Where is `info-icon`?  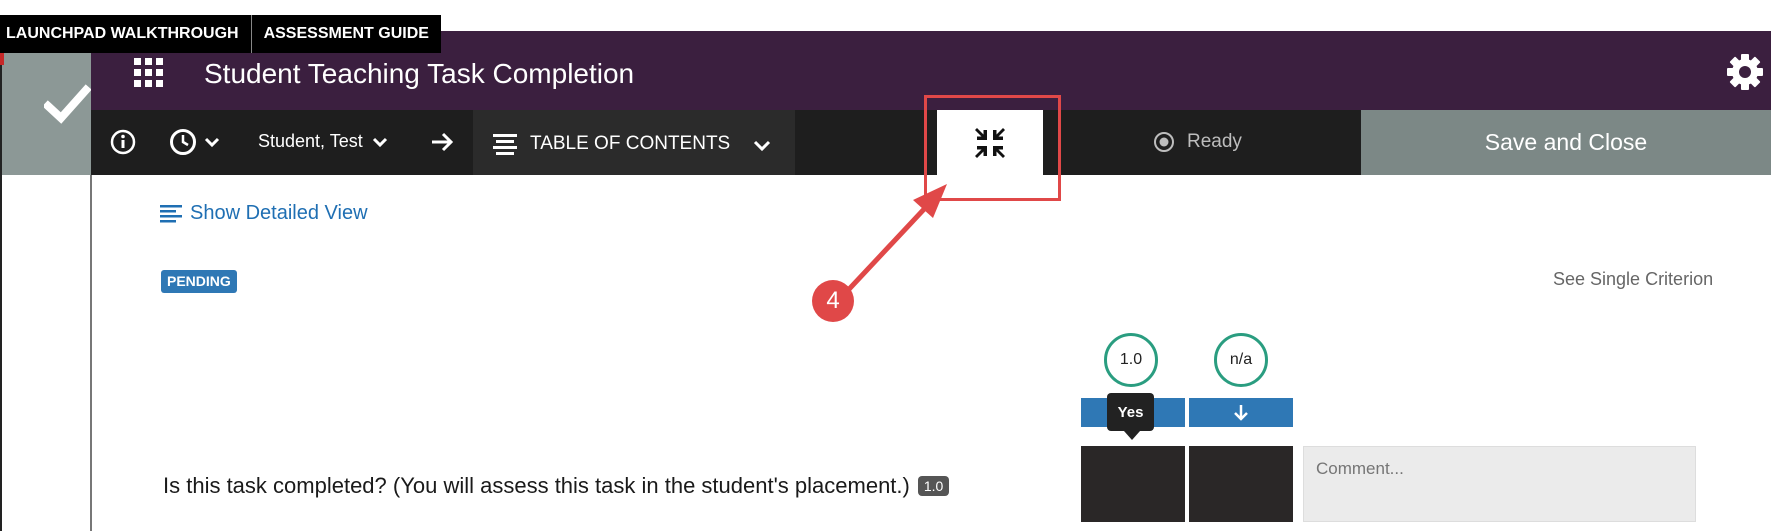 info-icon is located at coordinates (123, 142).